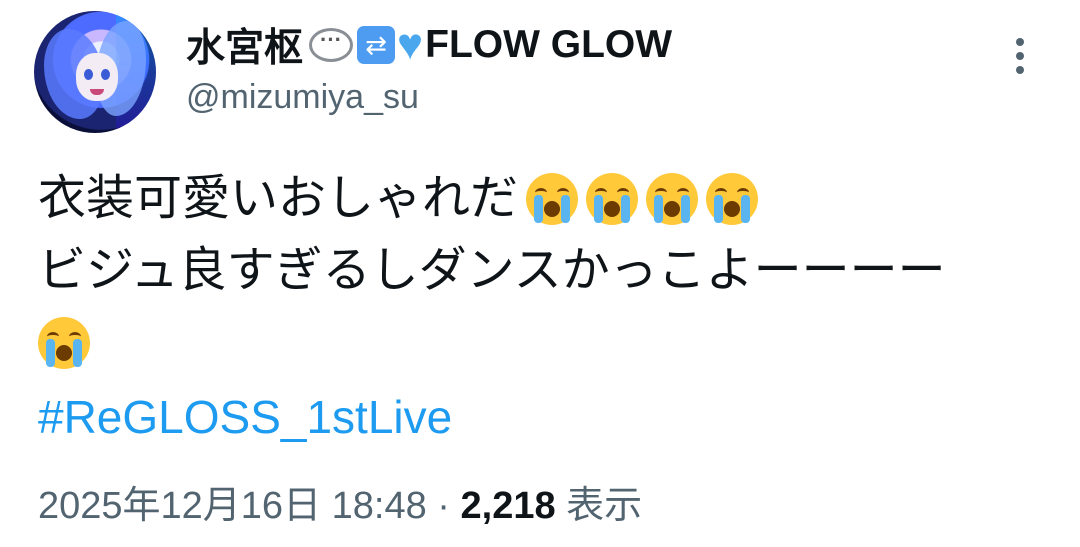  Describe the element at coordinates (508, 506) in the screenshot. I see `views-count: 2,218` at that location.